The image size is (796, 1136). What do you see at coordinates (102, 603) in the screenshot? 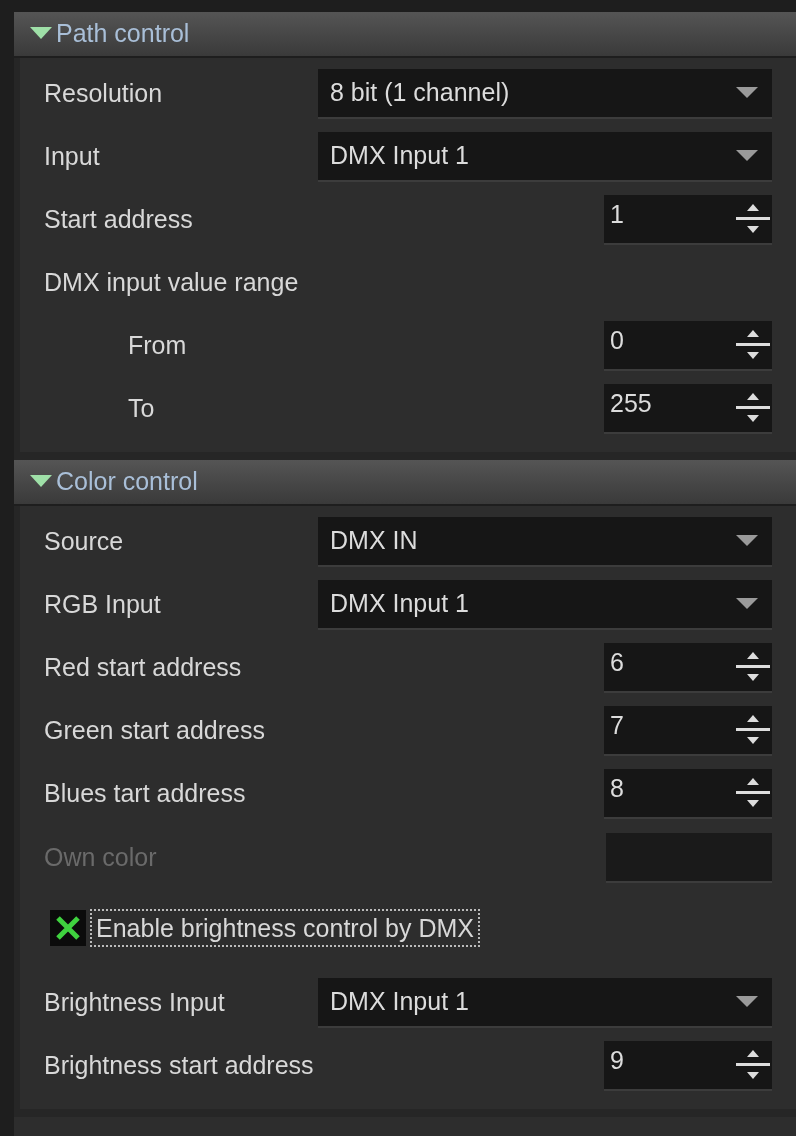
I see `field-label: RGB Input` at bounding box center [102, 603].